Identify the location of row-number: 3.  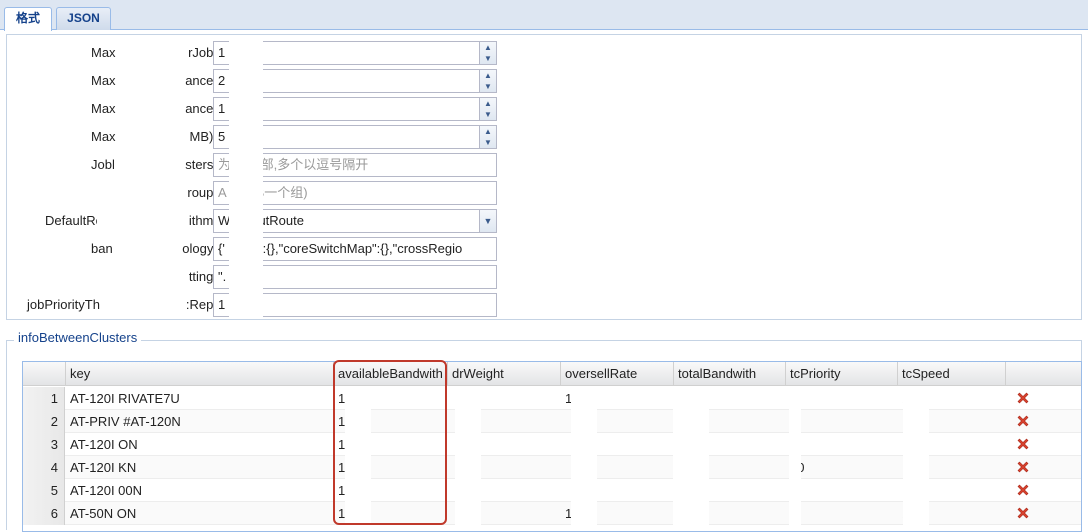
(44, 444).